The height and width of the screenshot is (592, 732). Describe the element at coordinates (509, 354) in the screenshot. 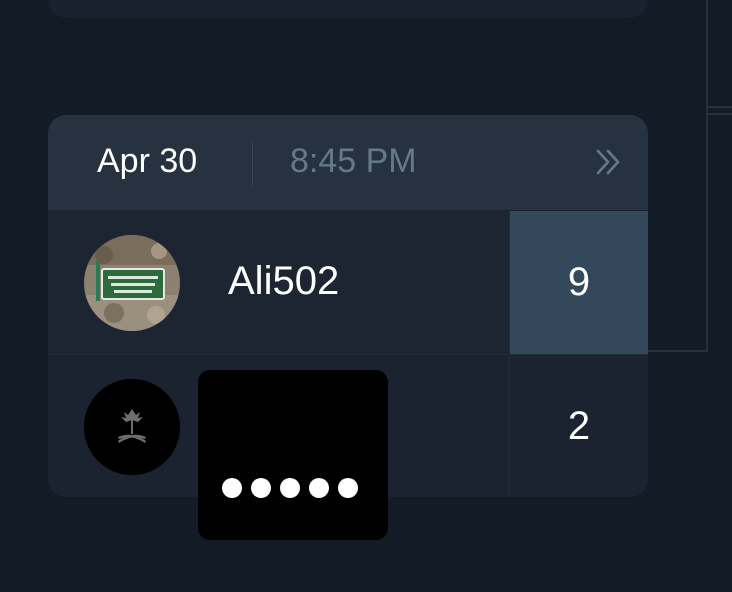

I see `score-column-divider` at that location.